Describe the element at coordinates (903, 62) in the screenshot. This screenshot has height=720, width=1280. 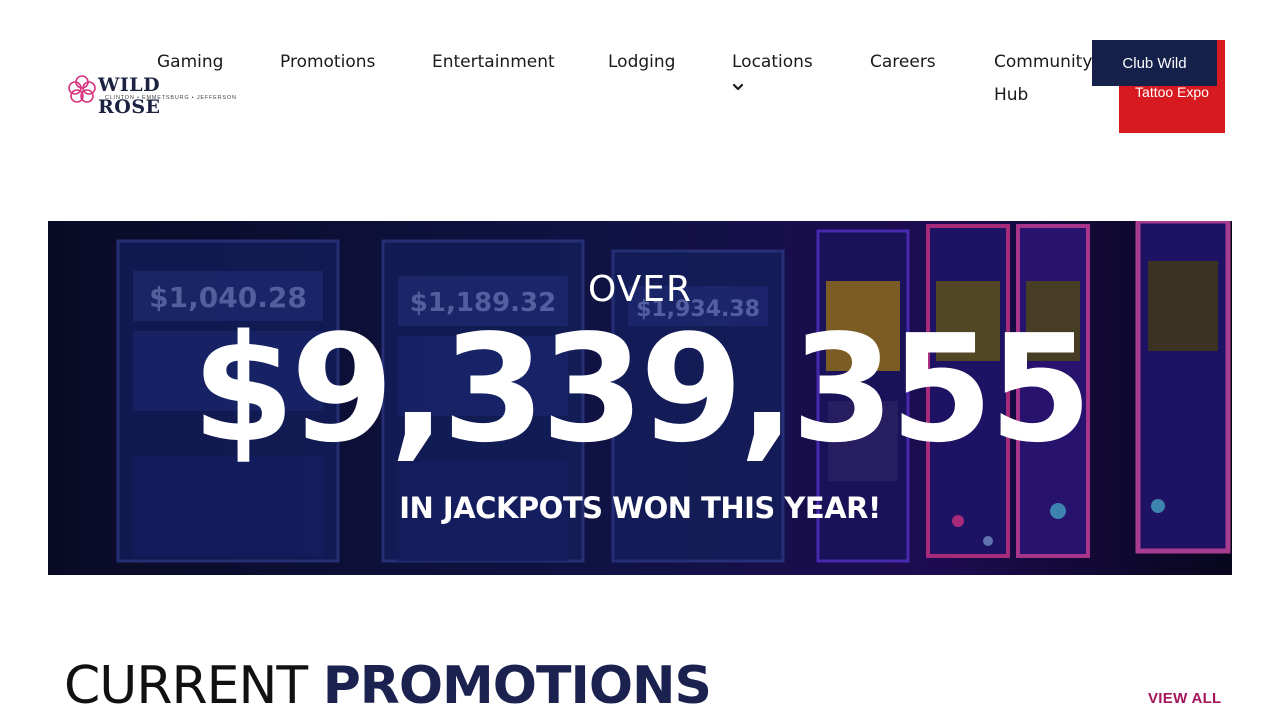
I see `nav-careers: Careers` at that location.